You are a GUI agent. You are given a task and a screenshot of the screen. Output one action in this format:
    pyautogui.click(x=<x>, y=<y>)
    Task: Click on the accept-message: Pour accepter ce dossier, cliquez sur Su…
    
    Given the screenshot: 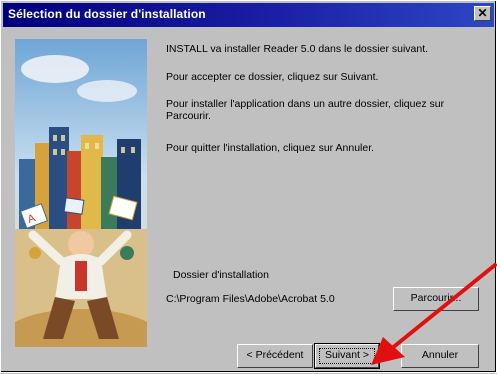 What is the action you would take?
    pyautogui.click(x=272, y=77)
    